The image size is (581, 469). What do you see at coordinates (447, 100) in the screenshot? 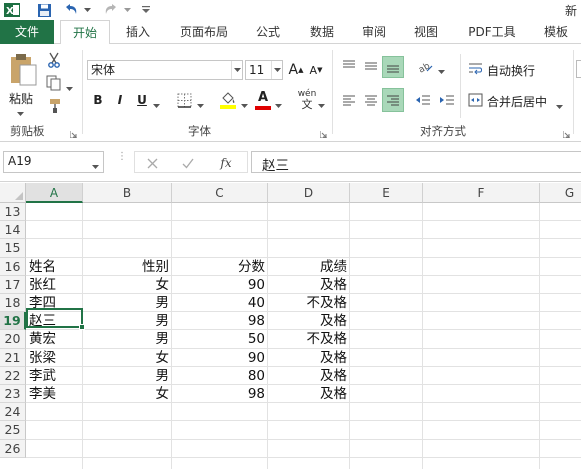
I see `increase-indent-icon` at bounding box center [447, 100].